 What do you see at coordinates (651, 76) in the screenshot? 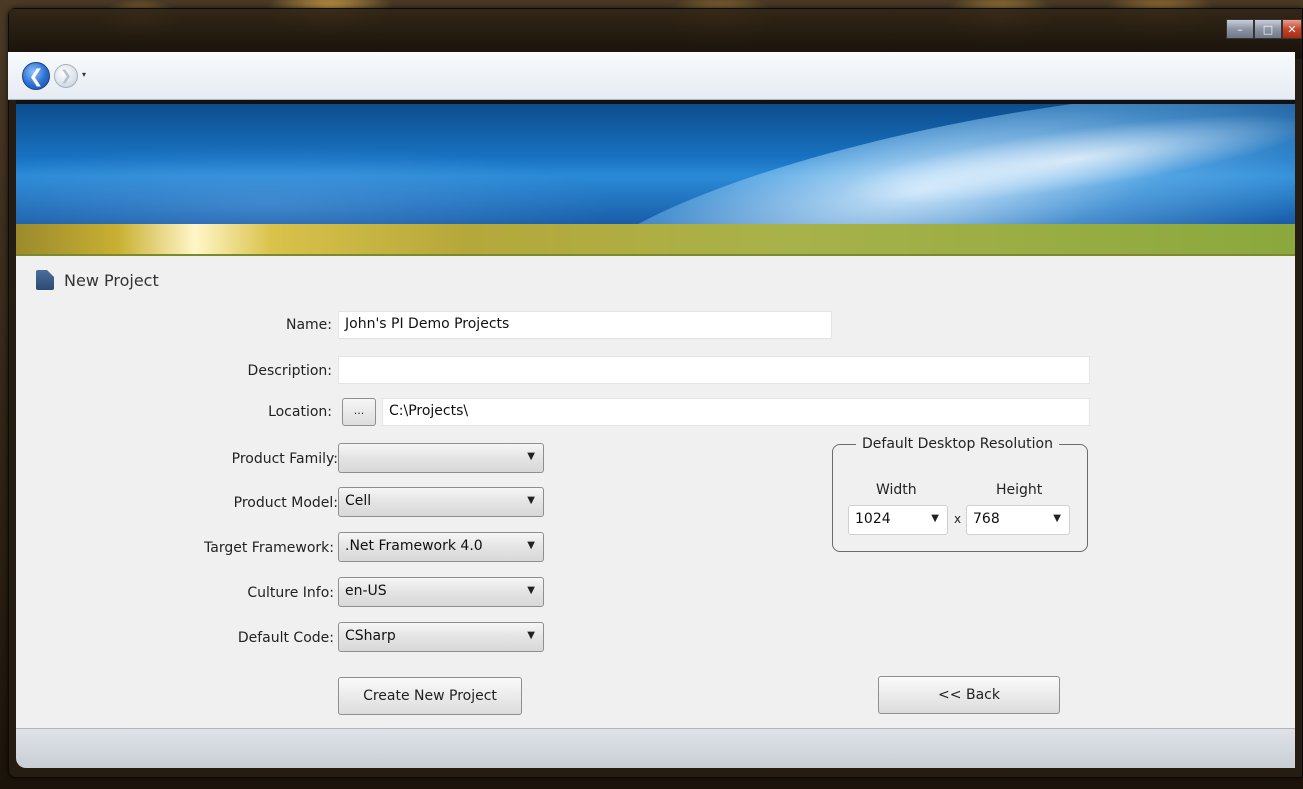
I see `navigation-bar: ❮ ❯ ▾` at bounding box center [651, 76].